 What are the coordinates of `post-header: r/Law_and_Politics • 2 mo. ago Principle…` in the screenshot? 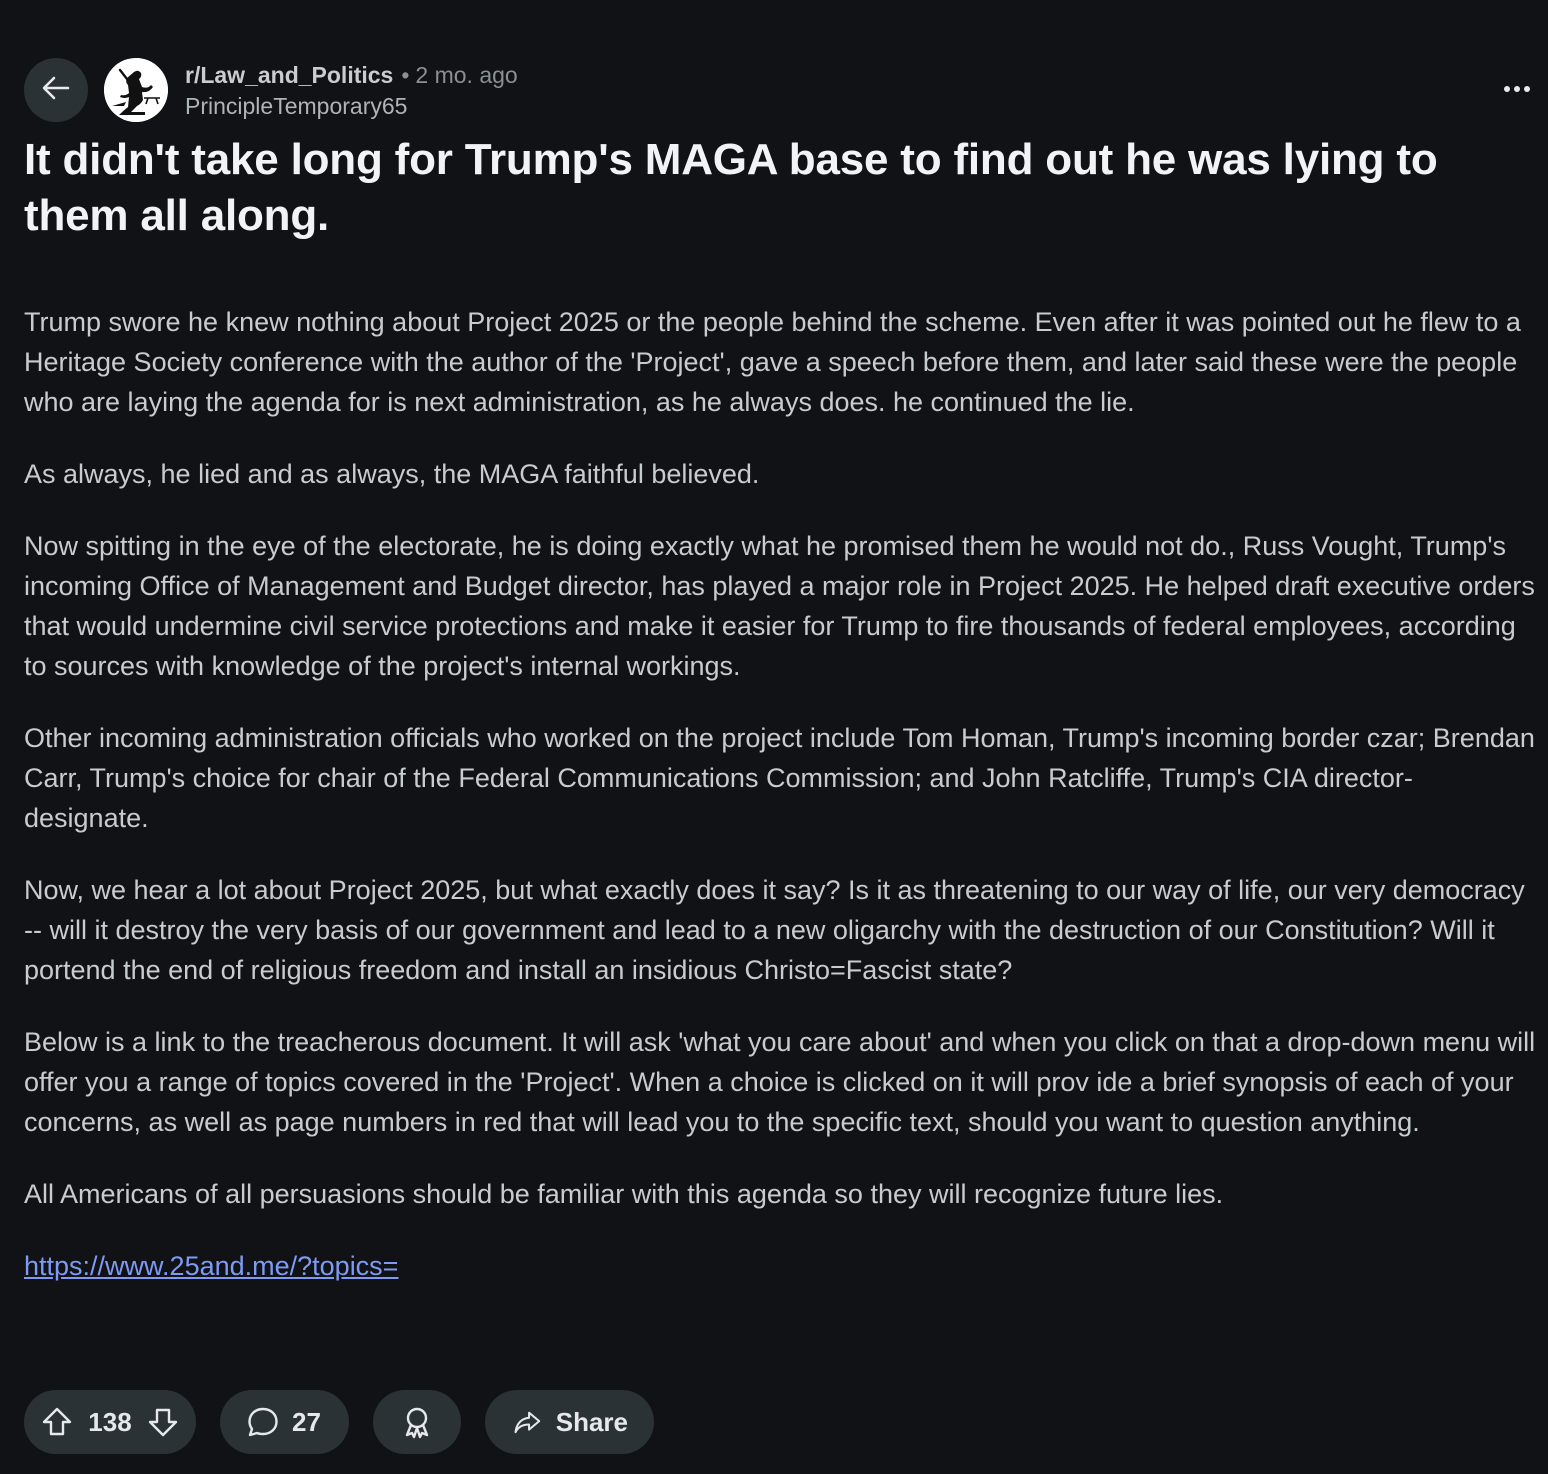 It's located at (774, 90).